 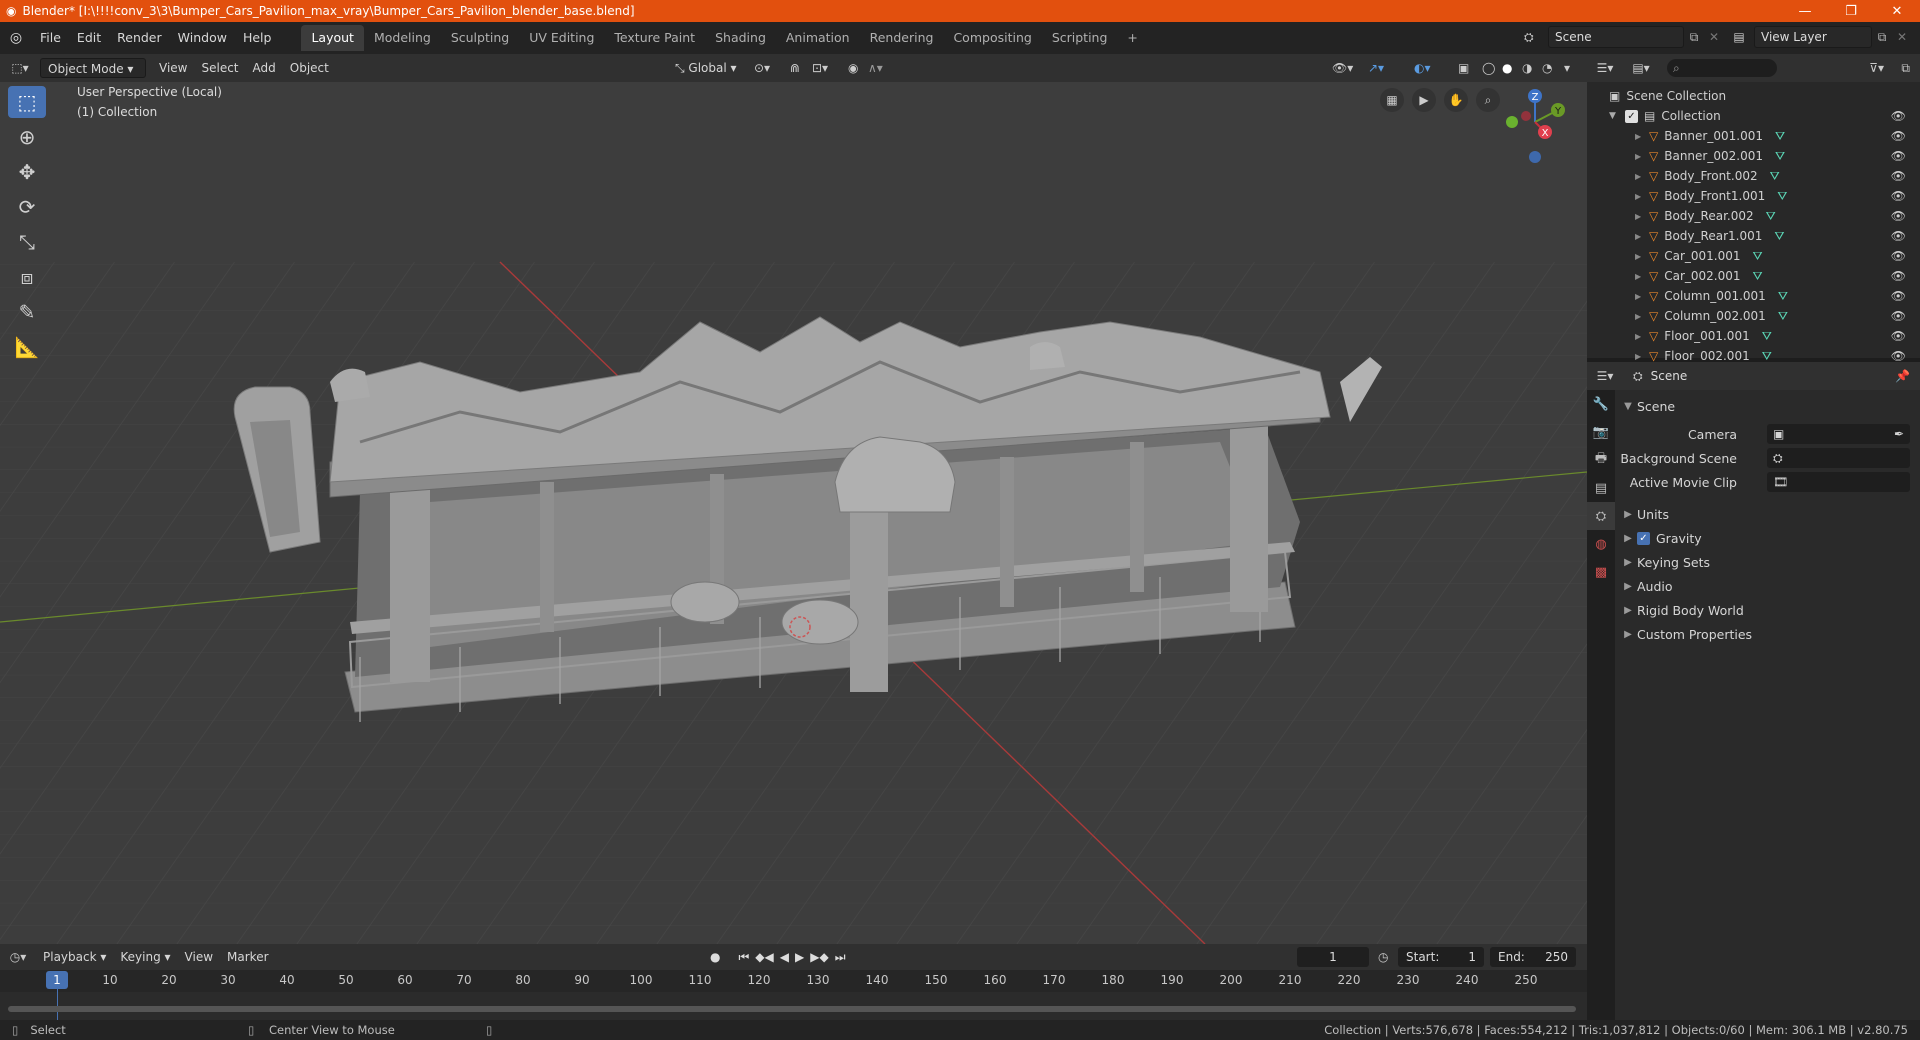 What do you see at coordinates (1601, 544) in the screenshot?
I see `world-tab-icon: ◍` at bounding box center [1601, 544].